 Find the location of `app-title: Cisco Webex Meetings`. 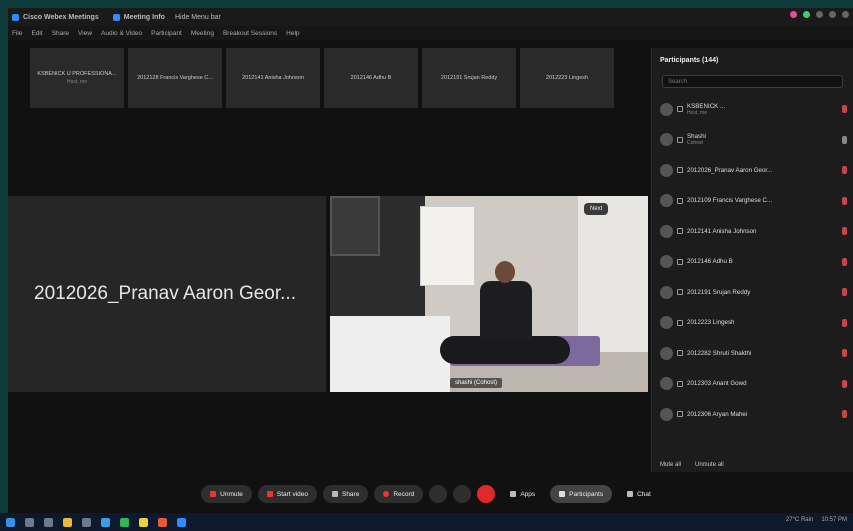

app-title: Cisco Webex Meetings is located at coordinates (53, 17).